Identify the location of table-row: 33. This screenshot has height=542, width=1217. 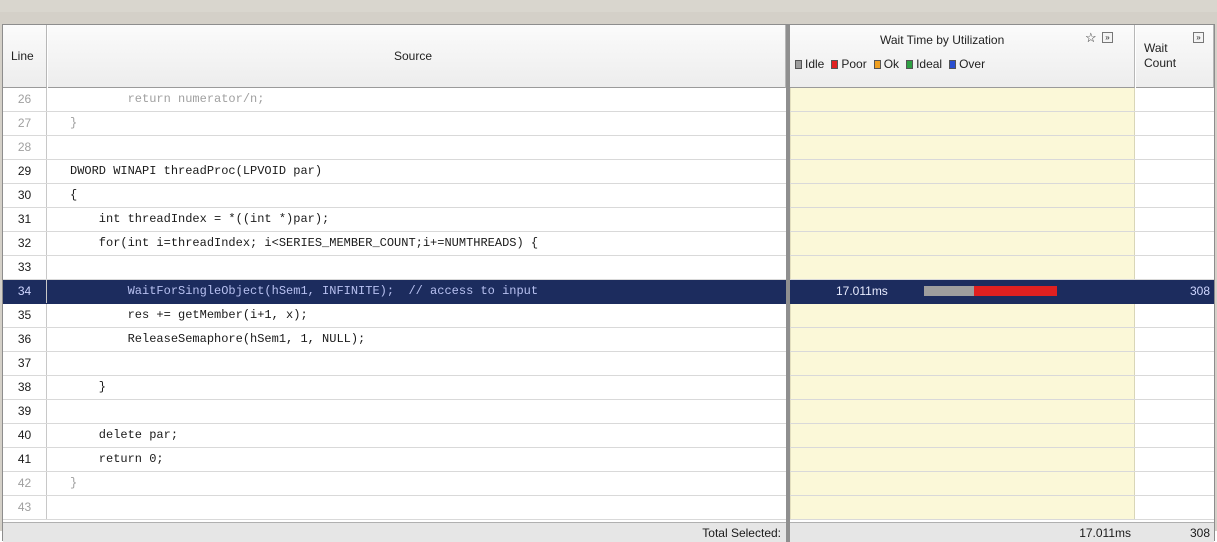
(608, 268).